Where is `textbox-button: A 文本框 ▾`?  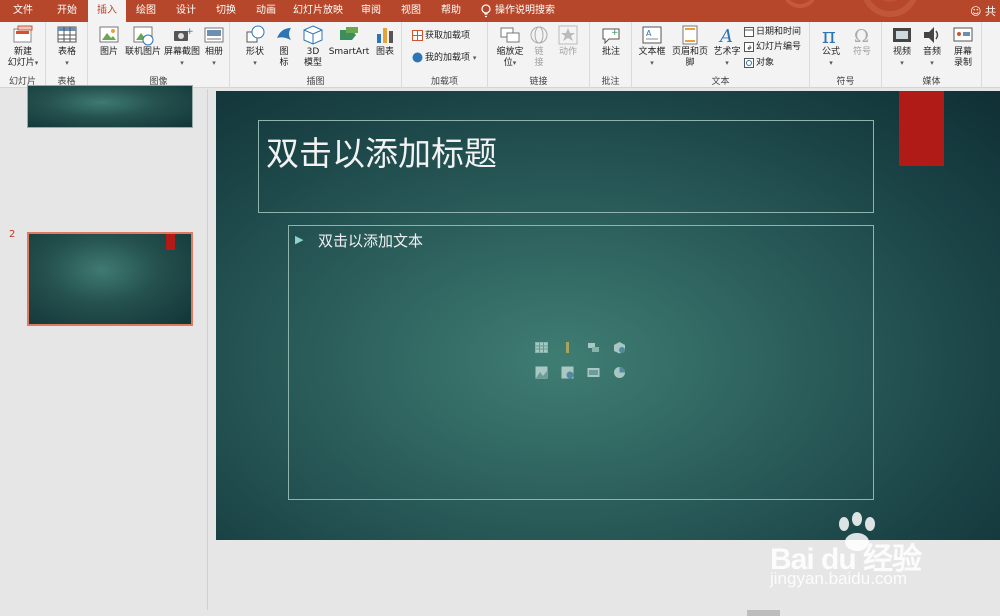 textbox-button: A 文本框 ▾ is located at coordinates (652, 46).